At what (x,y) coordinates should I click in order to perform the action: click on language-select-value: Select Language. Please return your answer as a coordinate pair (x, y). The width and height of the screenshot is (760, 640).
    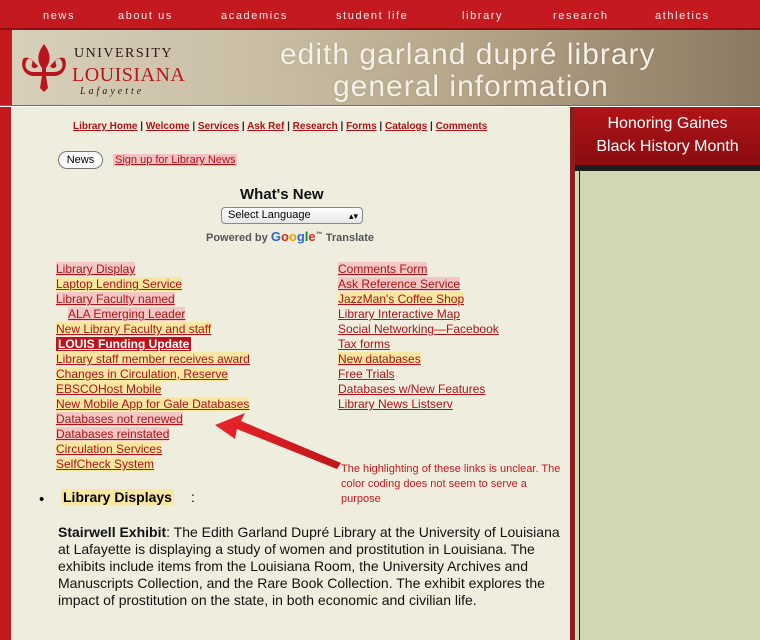
    Looking at the image, I should click on (269, 215).